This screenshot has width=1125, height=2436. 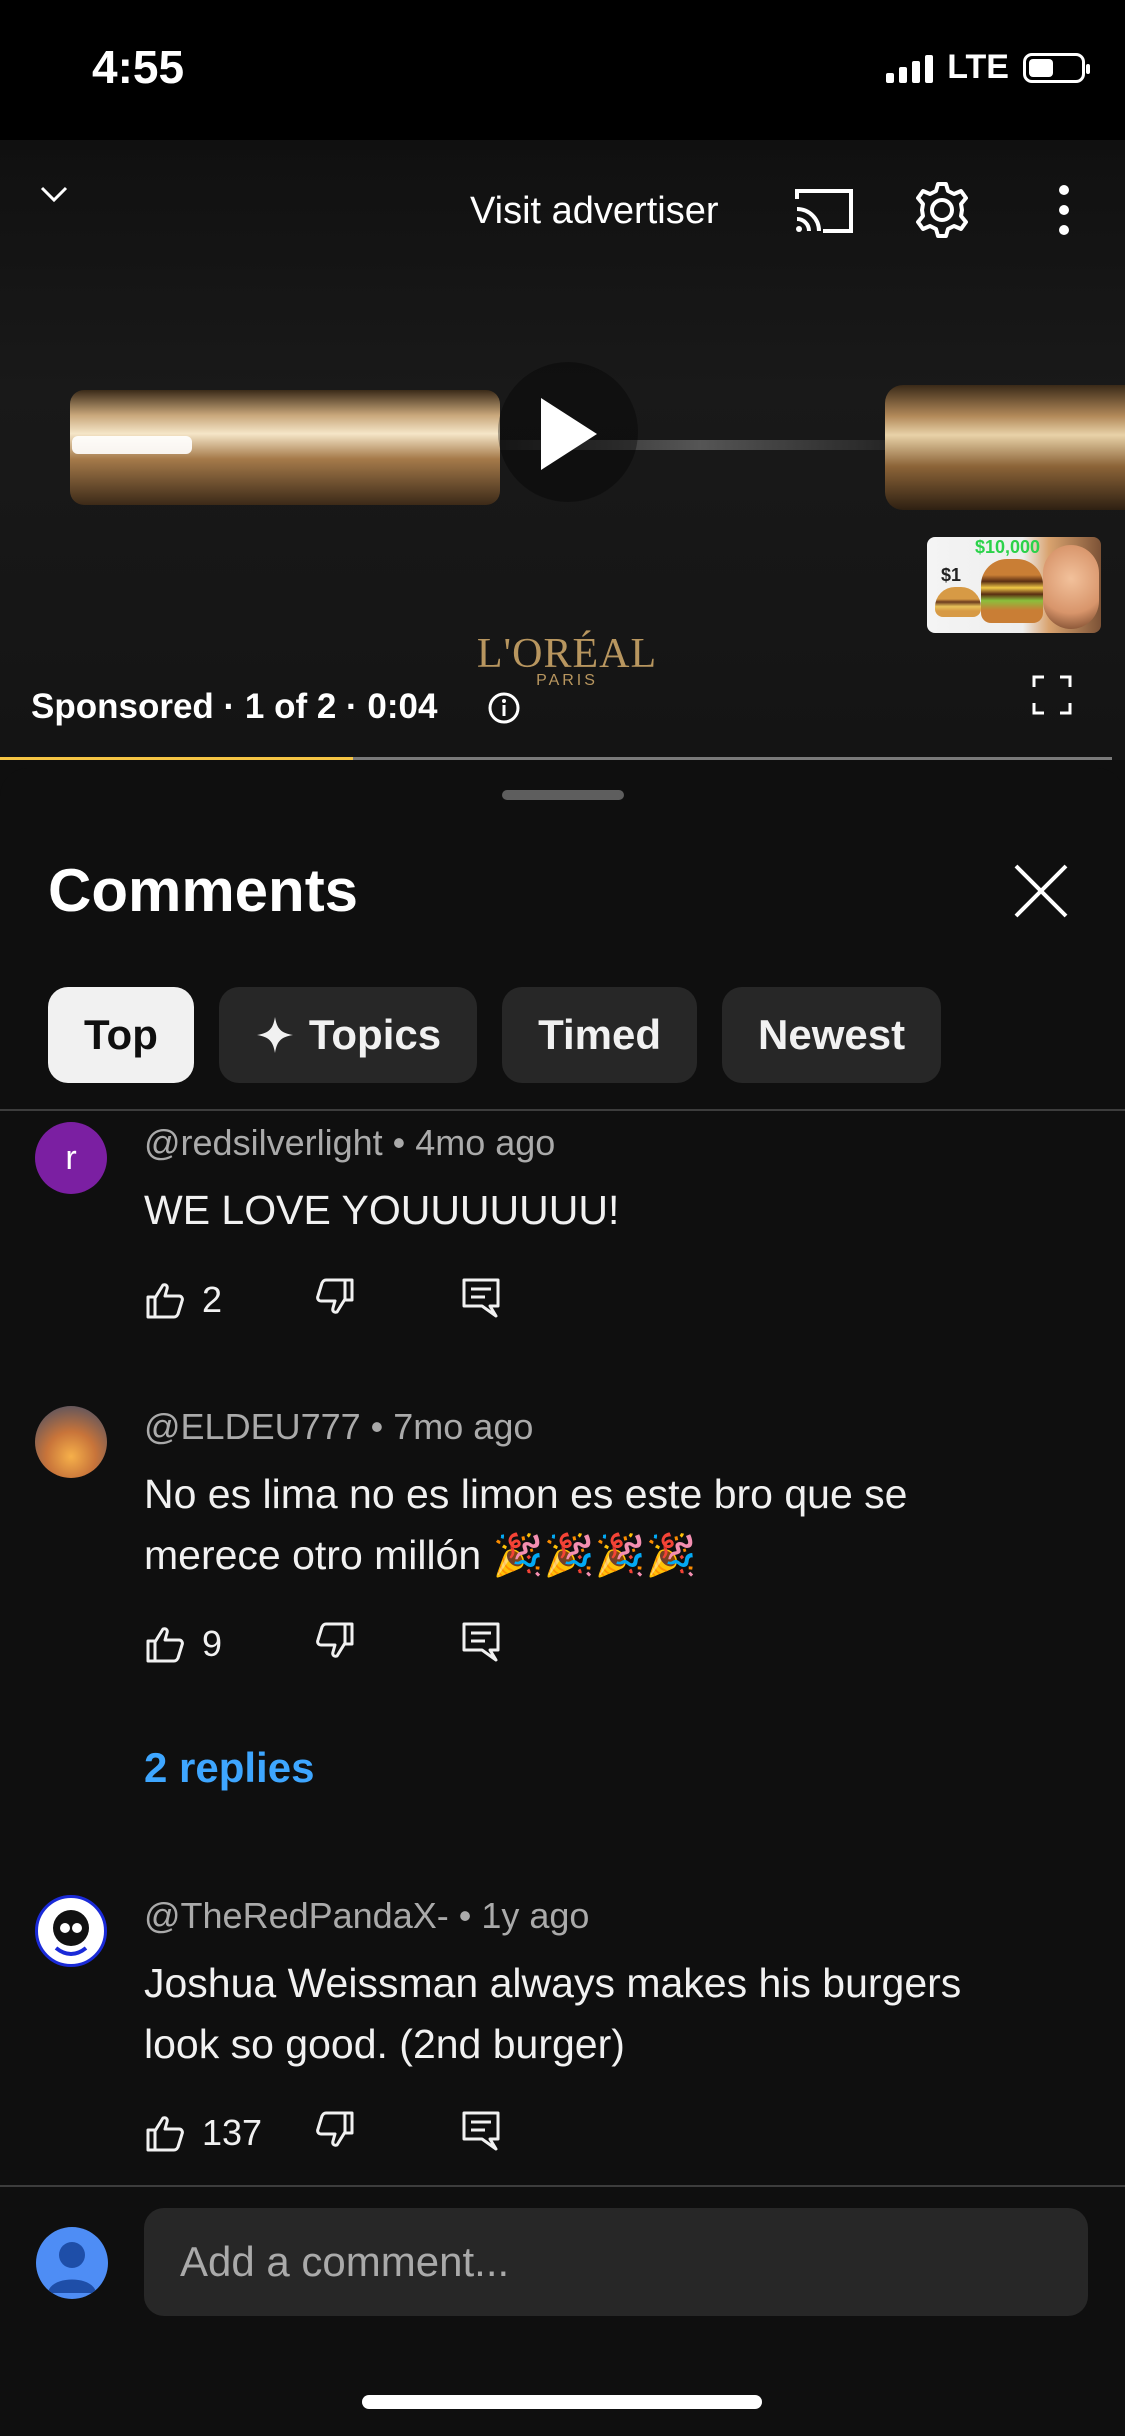 What do you see at coordinates (263, 1142) in the screenshot?
I see `comment-author: @redsilverlight` at bounding box center [263, 1142].